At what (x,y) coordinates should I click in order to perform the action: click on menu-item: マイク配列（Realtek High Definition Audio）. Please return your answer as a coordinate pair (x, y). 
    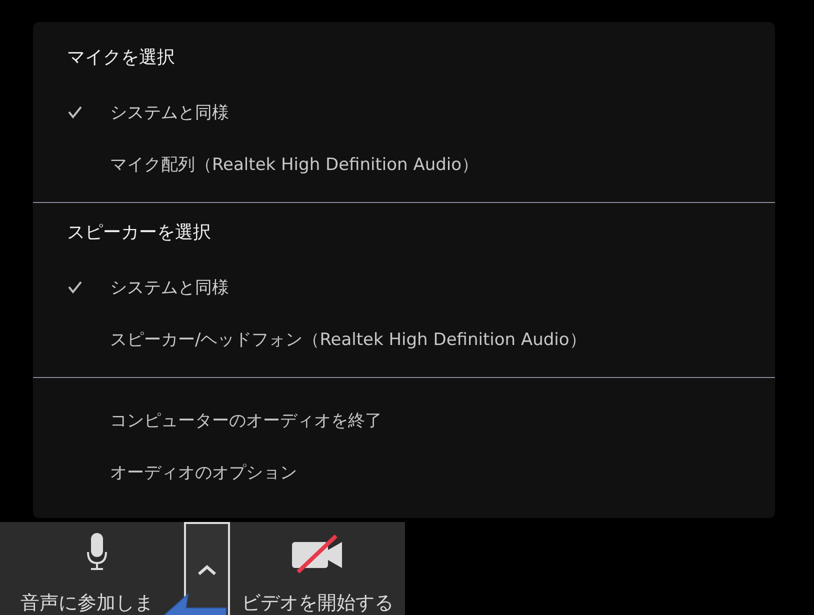
    Looking at the image, I should click on (294, 164).